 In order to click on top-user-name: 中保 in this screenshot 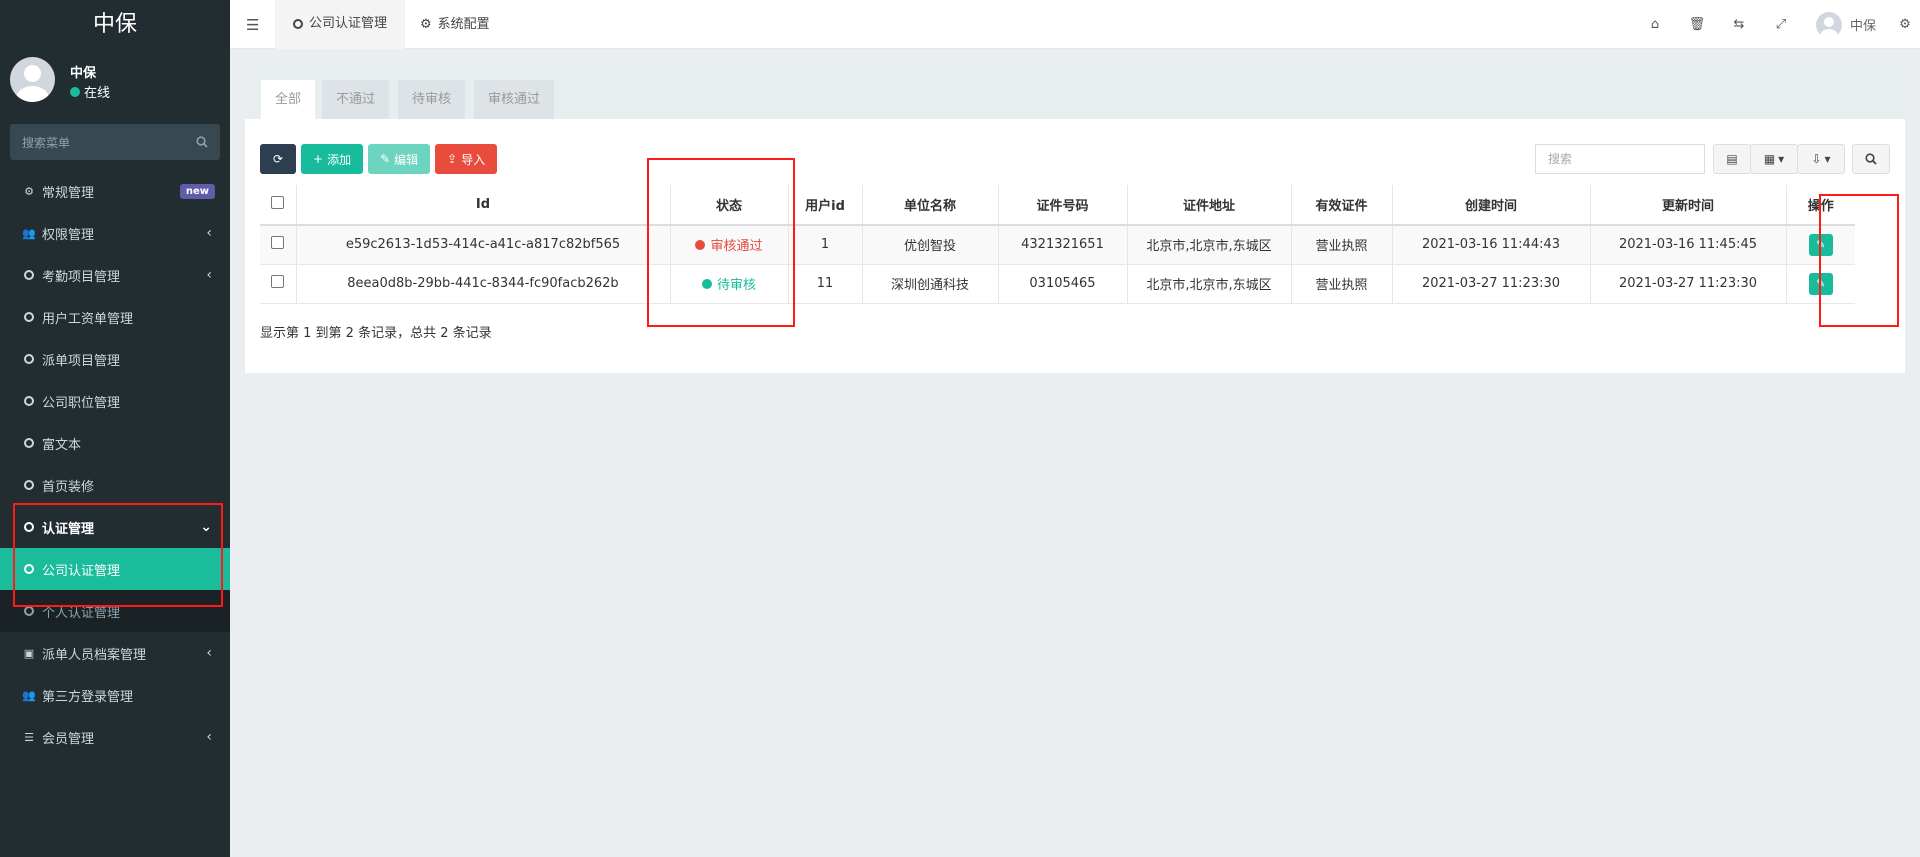, I will do `click(1862, 26)`.